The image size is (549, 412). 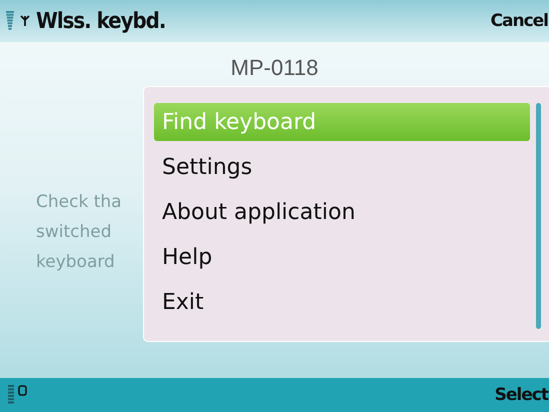 What do you see at coordinates (519, 21) in the screenshot?
I see `cancel-softkey: Cancel` at bounding box center [519, 21].